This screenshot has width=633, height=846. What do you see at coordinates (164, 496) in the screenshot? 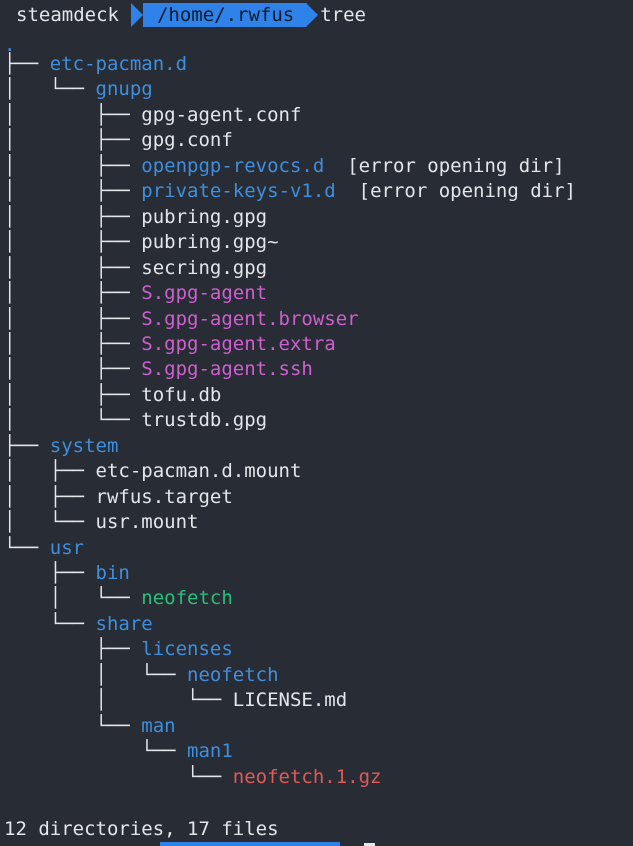
I see `file-name: rwfus.target` at bounding box center [164, 496].